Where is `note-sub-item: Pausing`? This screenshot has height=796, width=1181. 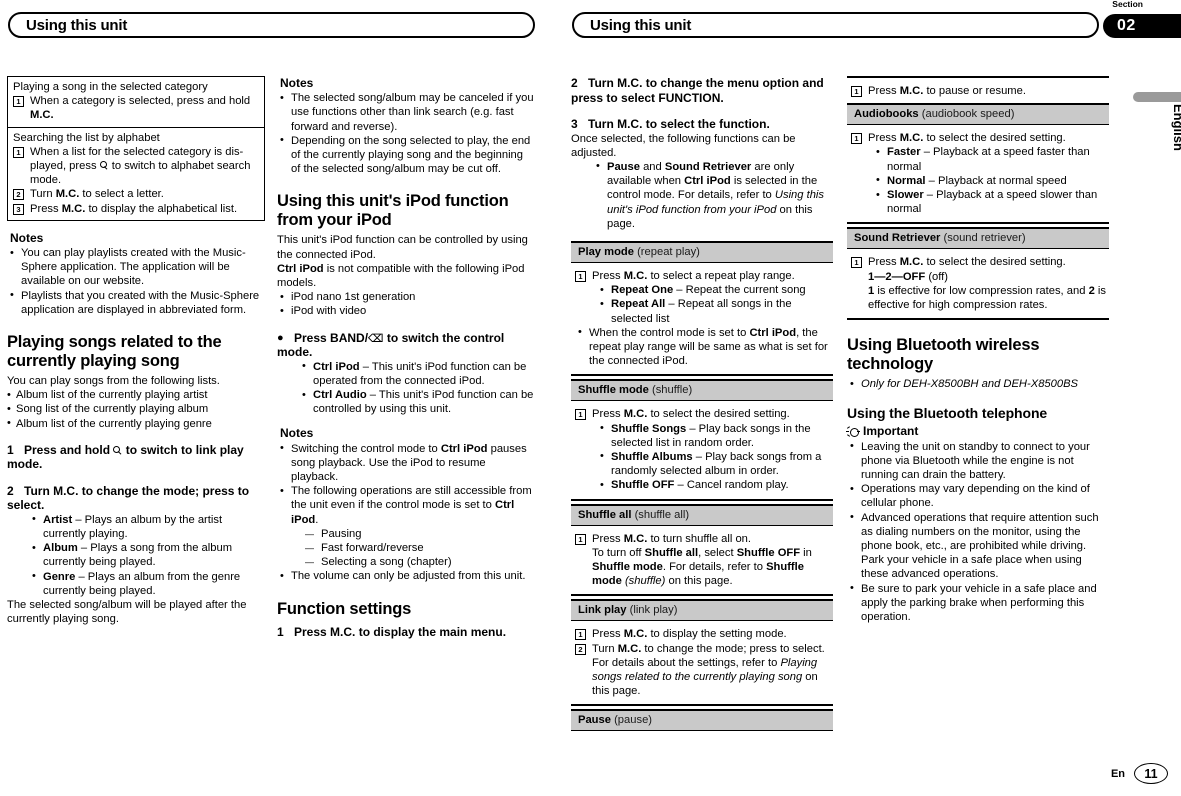
note-sub-item: Pausing is located at coordinates (420, 534).